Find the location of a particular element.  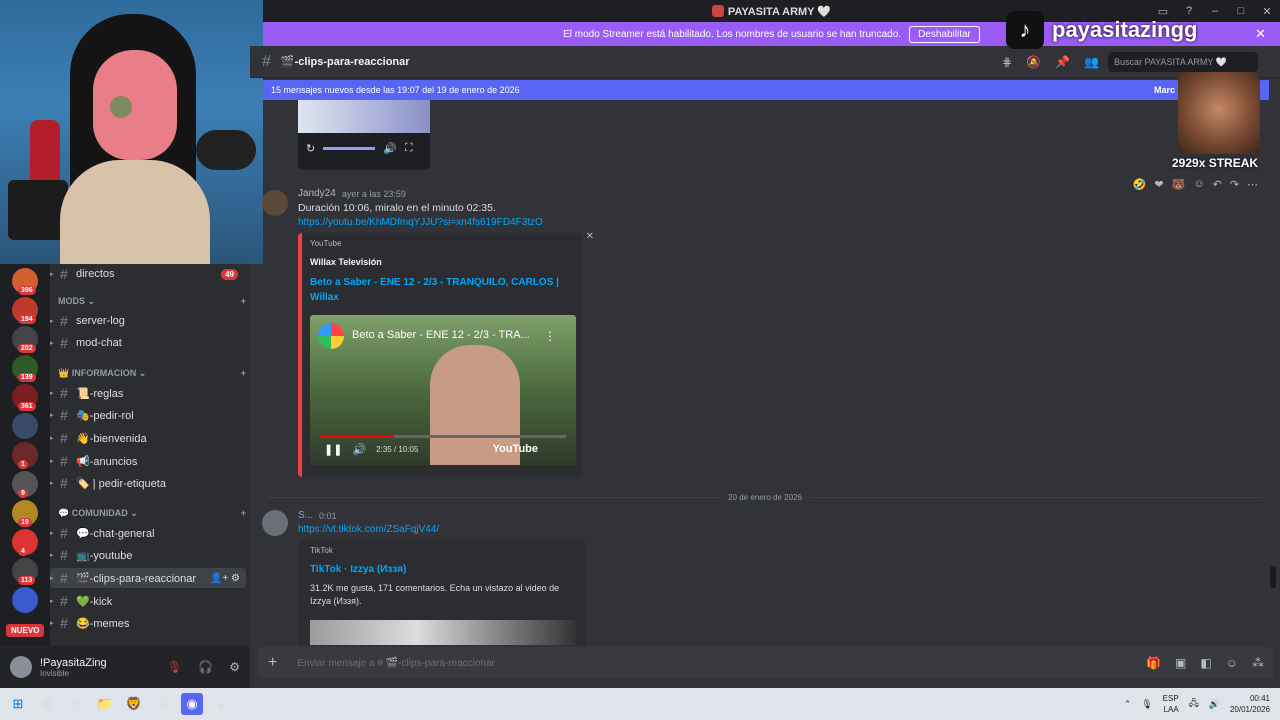

reaction-laugh-icon: 🤣 is located at coordinates (1140, 184).